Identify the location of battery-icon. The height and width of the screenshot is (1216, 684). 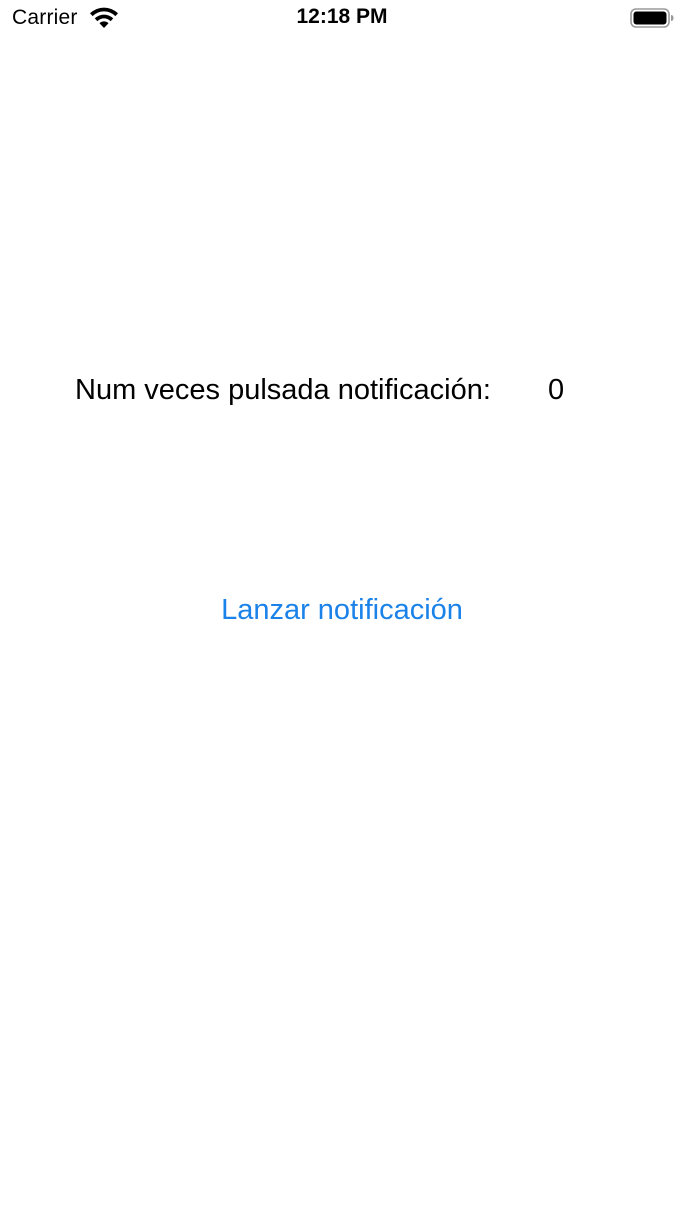
(652, 18).